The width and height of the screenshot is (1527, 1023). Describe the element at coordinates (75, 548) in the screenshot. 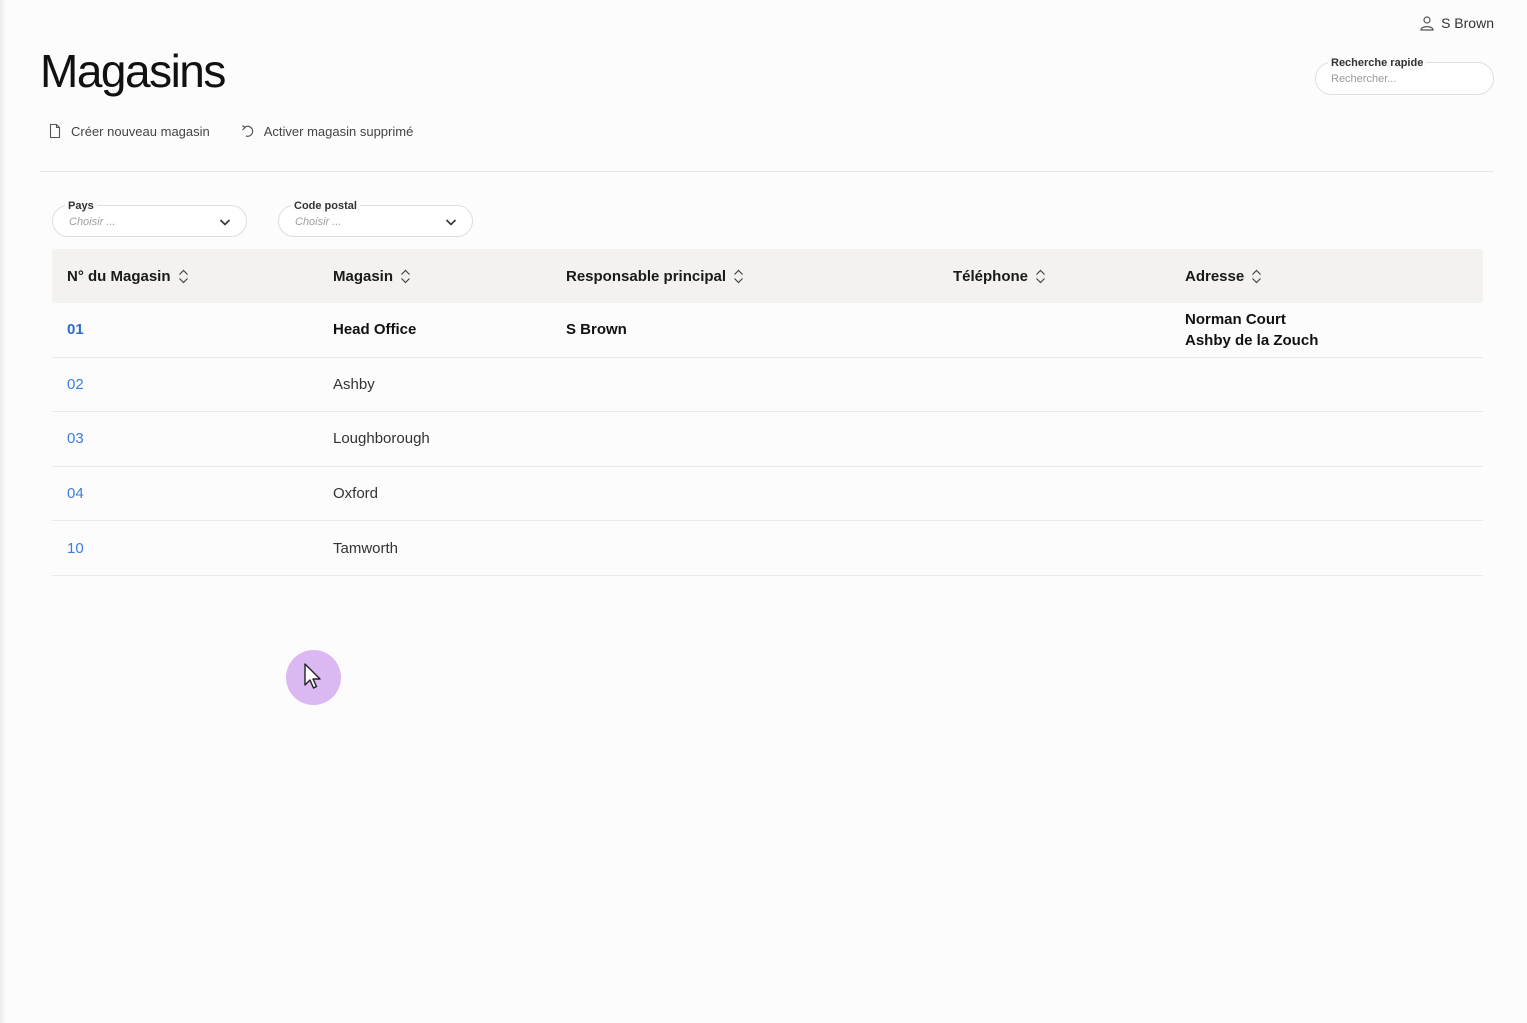

I see `store-number-link: 10` at that location.